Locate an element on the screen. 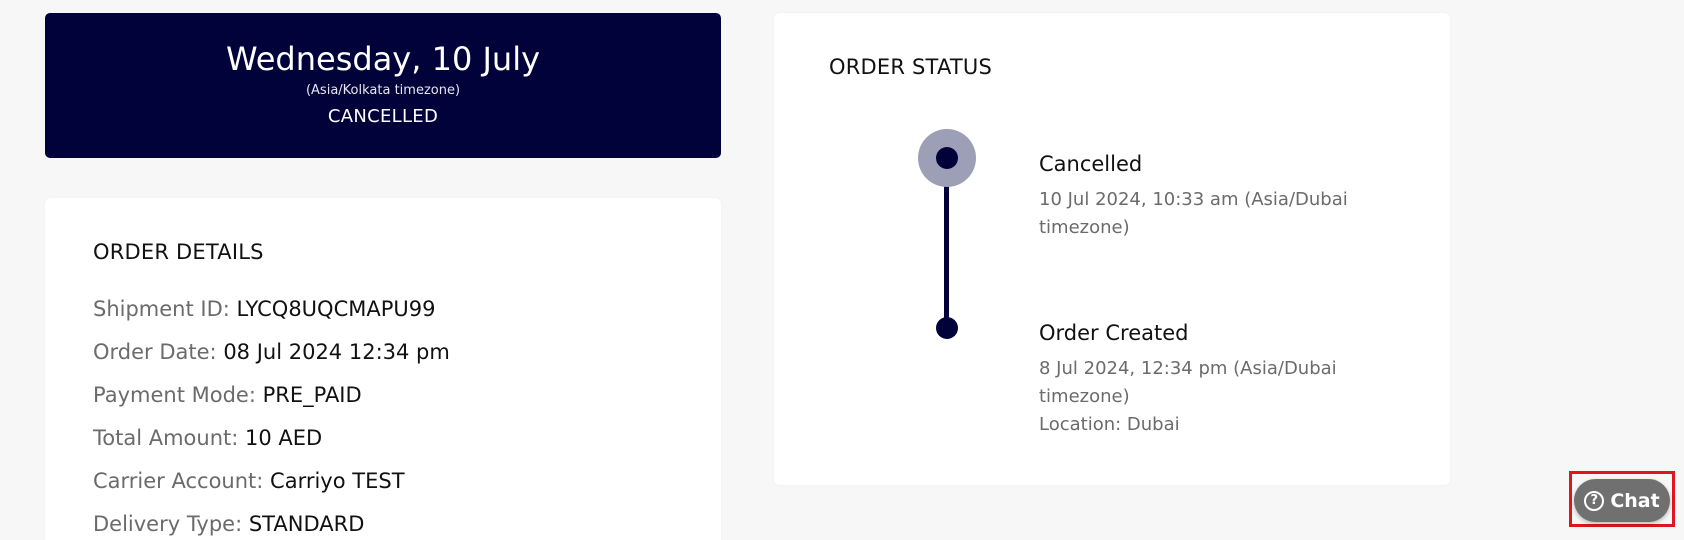 This screenshot has height=540, width=1684. order-details-title: ORDER DETAILS is located at coordinates (178, 252).